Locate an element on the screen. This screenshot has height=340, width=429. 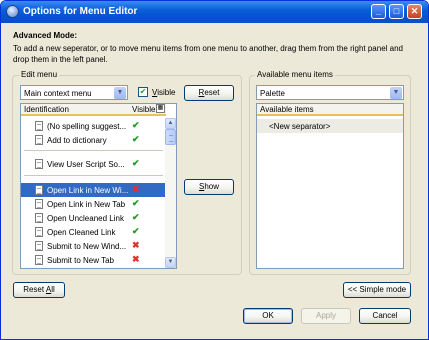
show-button: Show is located at coordinates (209, 187).